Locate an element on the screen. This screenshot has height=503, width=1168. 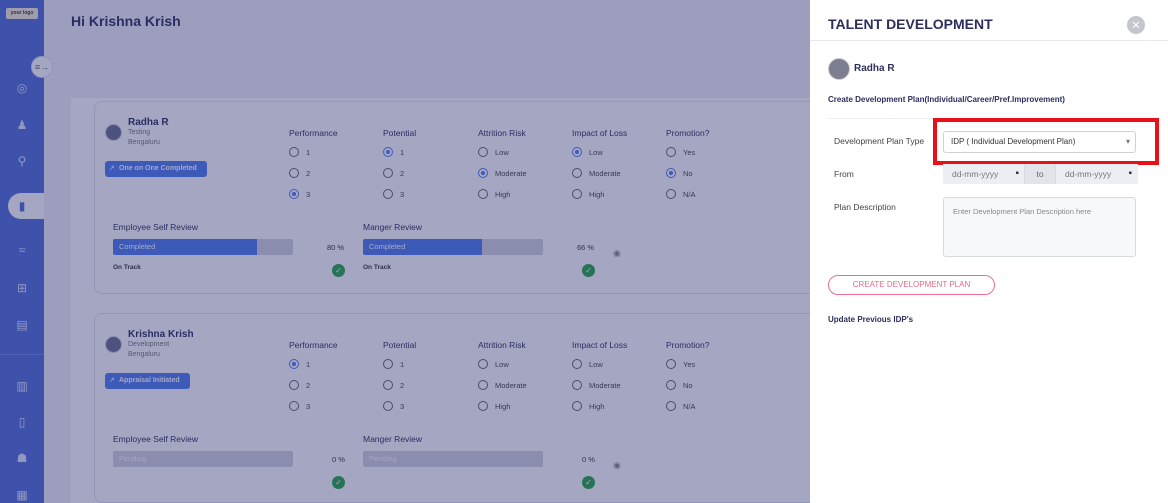
from-date-input: dd-mm-yyyy is located at coordinates (984, 174).